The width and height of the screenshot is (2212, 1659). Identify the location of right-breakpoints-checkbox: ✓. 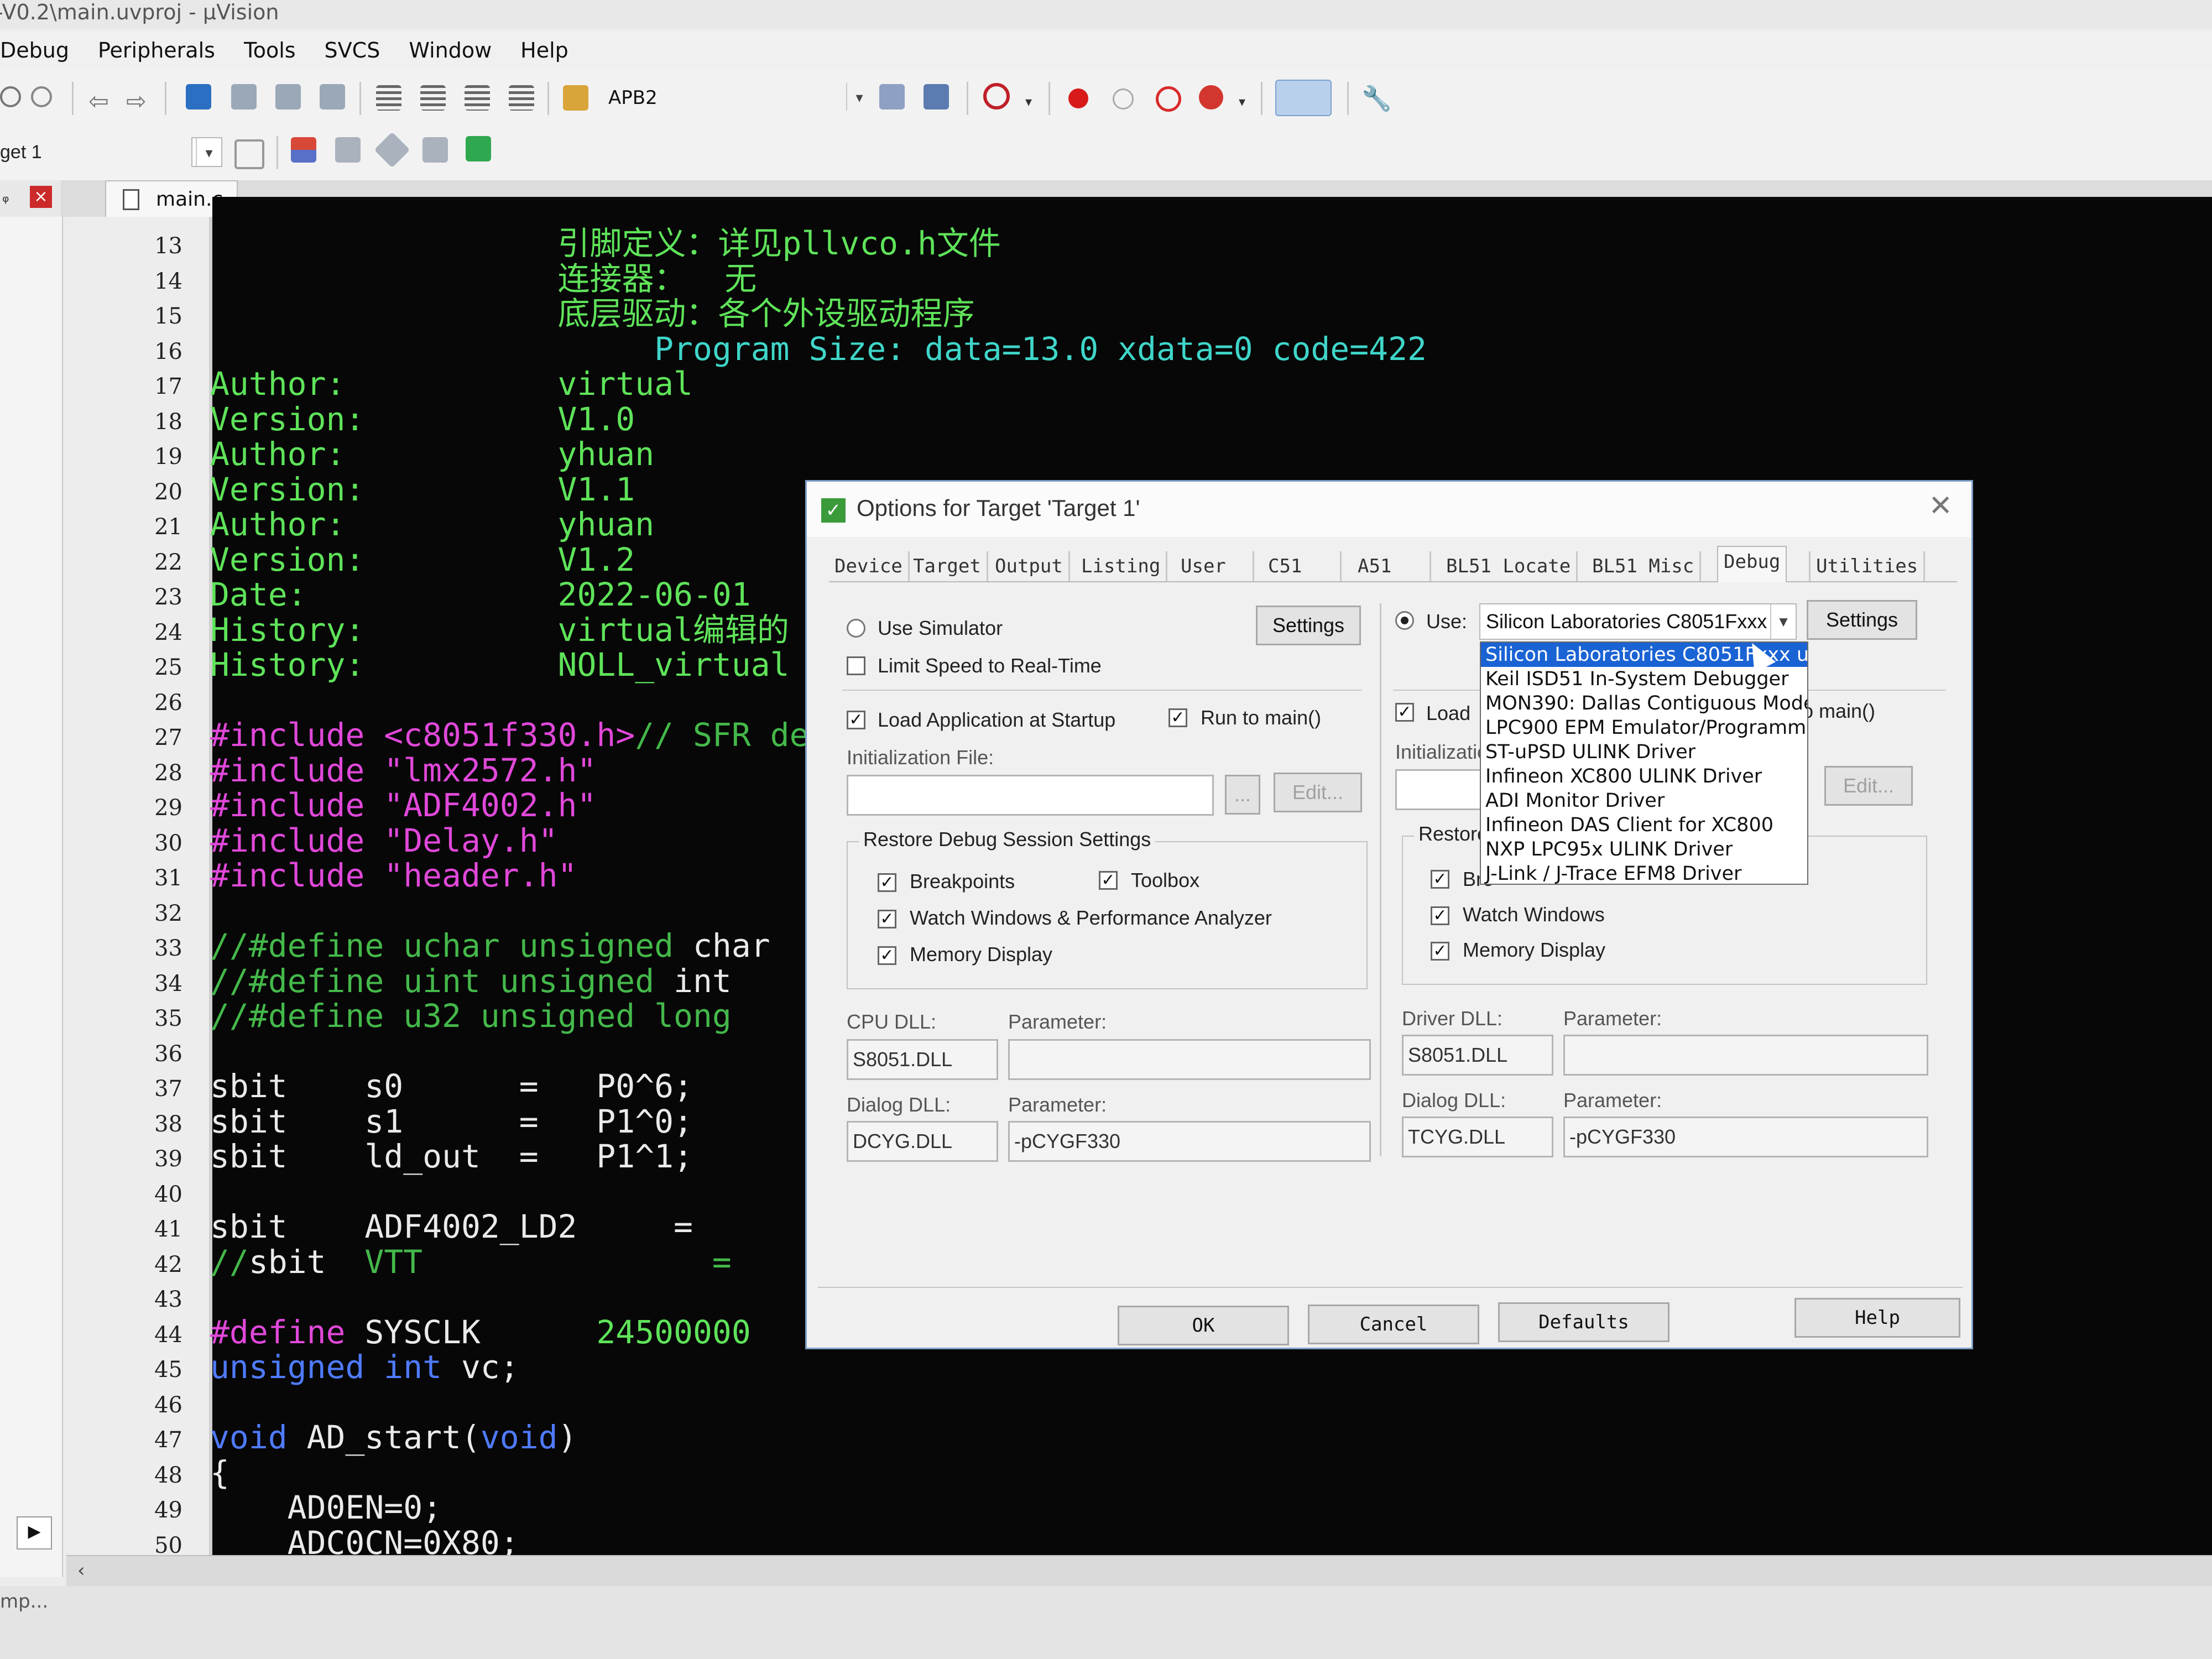
(1440, 880).